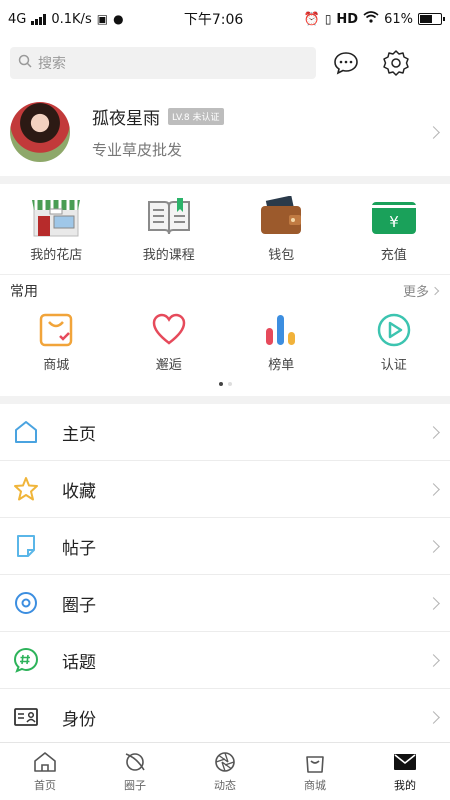 This screenshot has width=450, height=800. What do you see at coordinates (25, 63) in the screenshot?
I see `search-icon` at bounding box center [25, 63].